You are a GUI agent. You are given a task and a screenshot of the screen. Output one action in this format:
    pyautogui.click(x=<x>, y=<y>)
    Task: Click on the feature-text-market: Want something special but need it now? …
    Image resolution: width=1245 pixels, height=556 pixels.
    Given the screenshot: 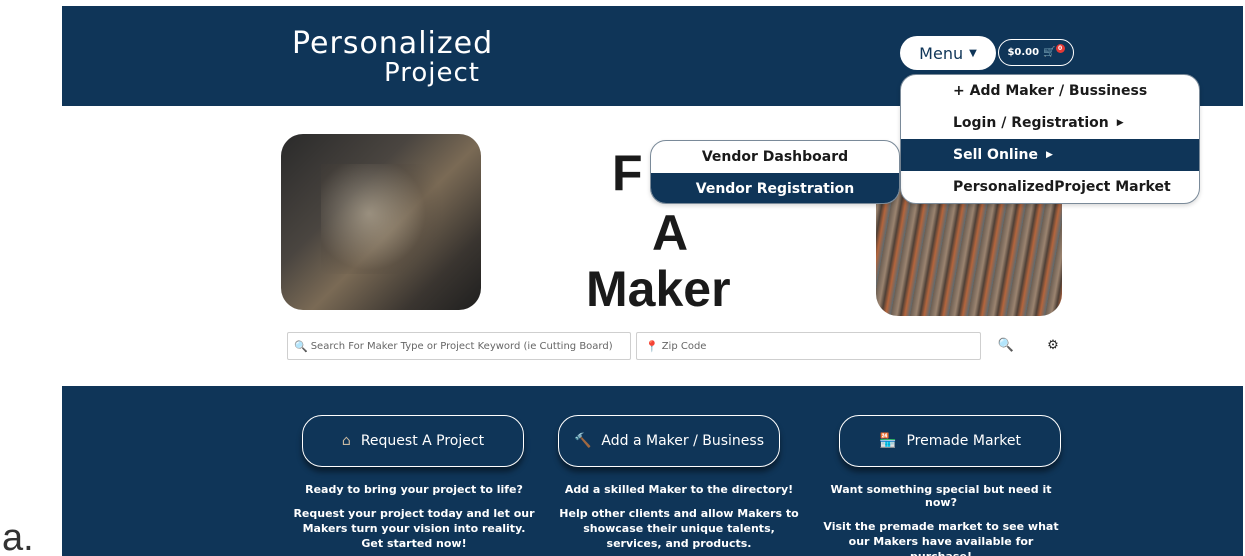 What is the action you would take?
    pyautogui.click(x=941, y=519)
    